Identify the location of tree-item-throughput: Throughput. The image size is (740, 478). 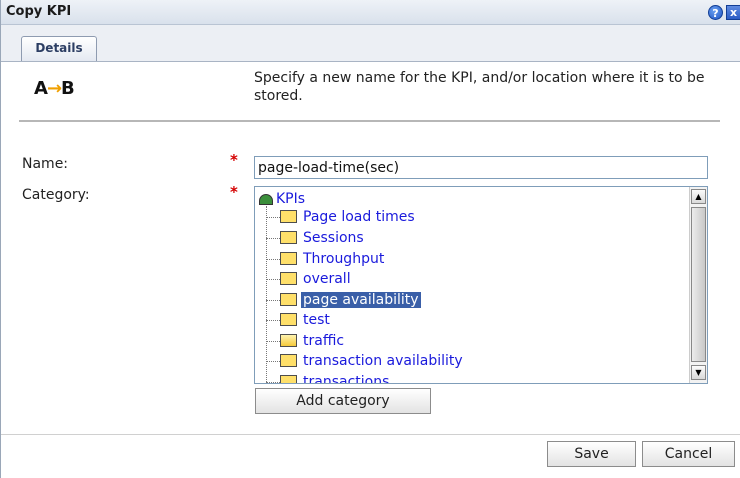
(326, 261).